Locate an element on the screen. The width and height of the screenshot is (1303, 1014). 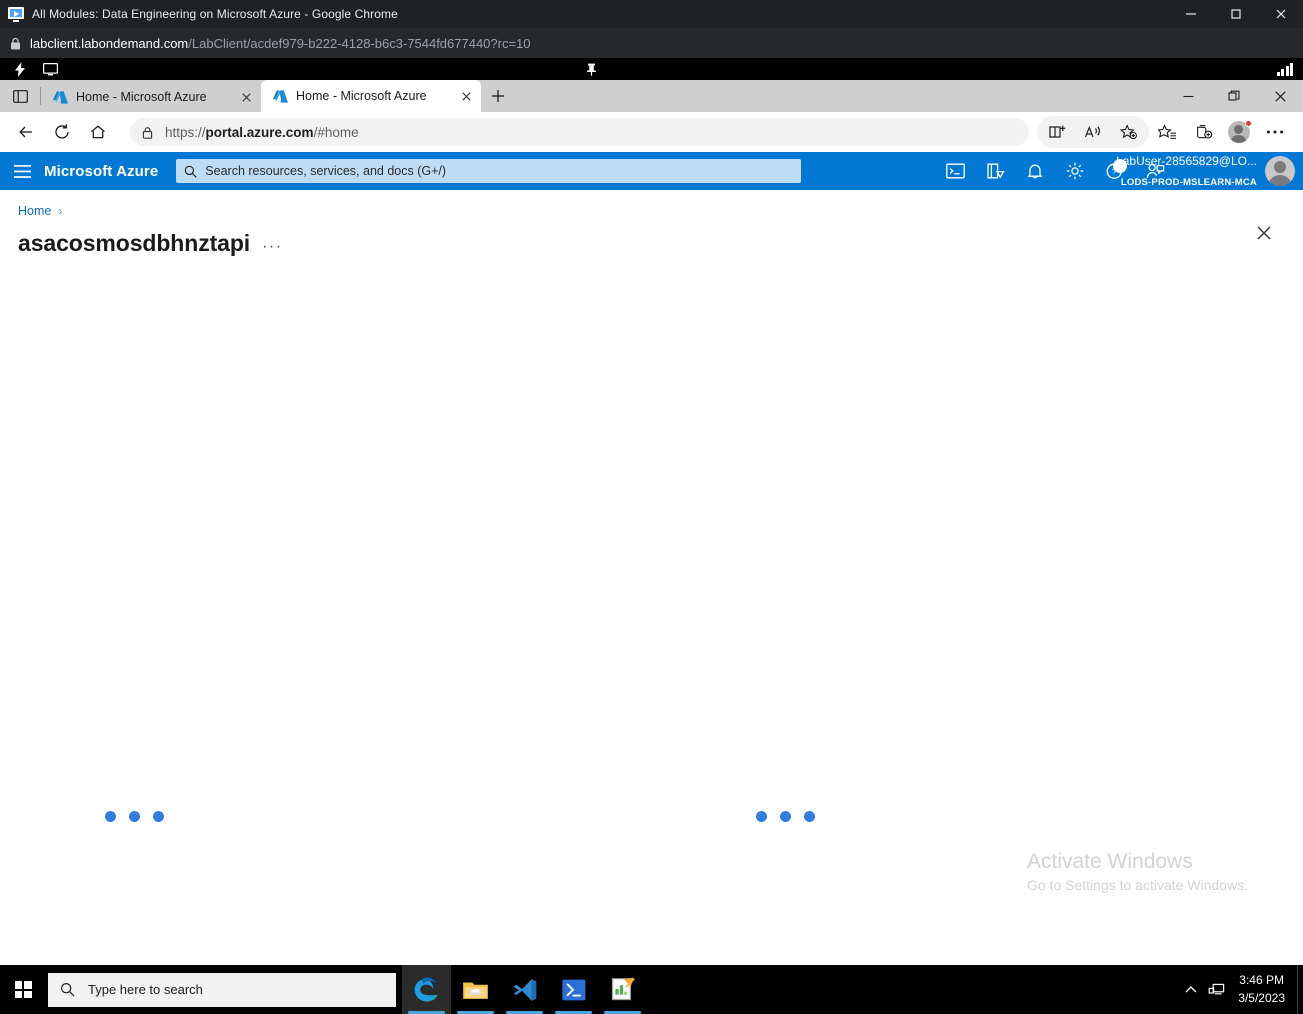
browser-tab-1-title: Home - Microsoft Azure is located at coordinates (141, 97).